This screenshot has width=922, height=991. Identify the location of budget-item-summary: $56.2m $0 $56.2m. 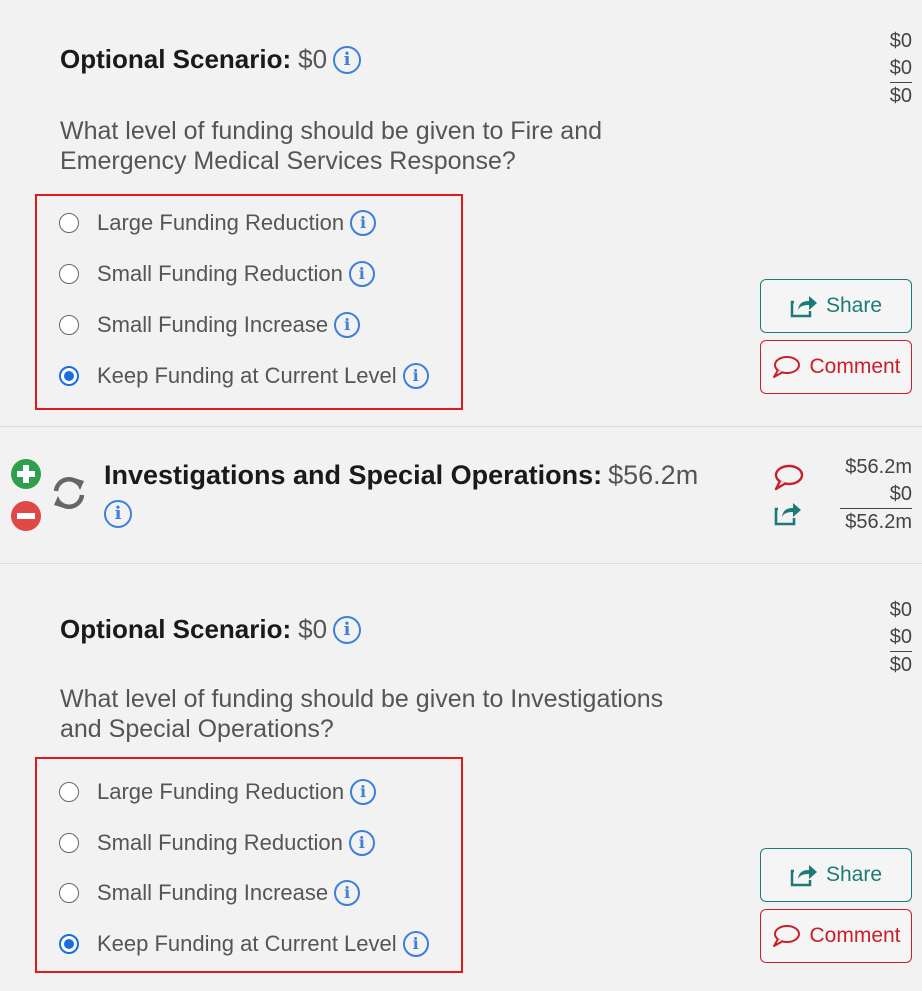
(876, 495).